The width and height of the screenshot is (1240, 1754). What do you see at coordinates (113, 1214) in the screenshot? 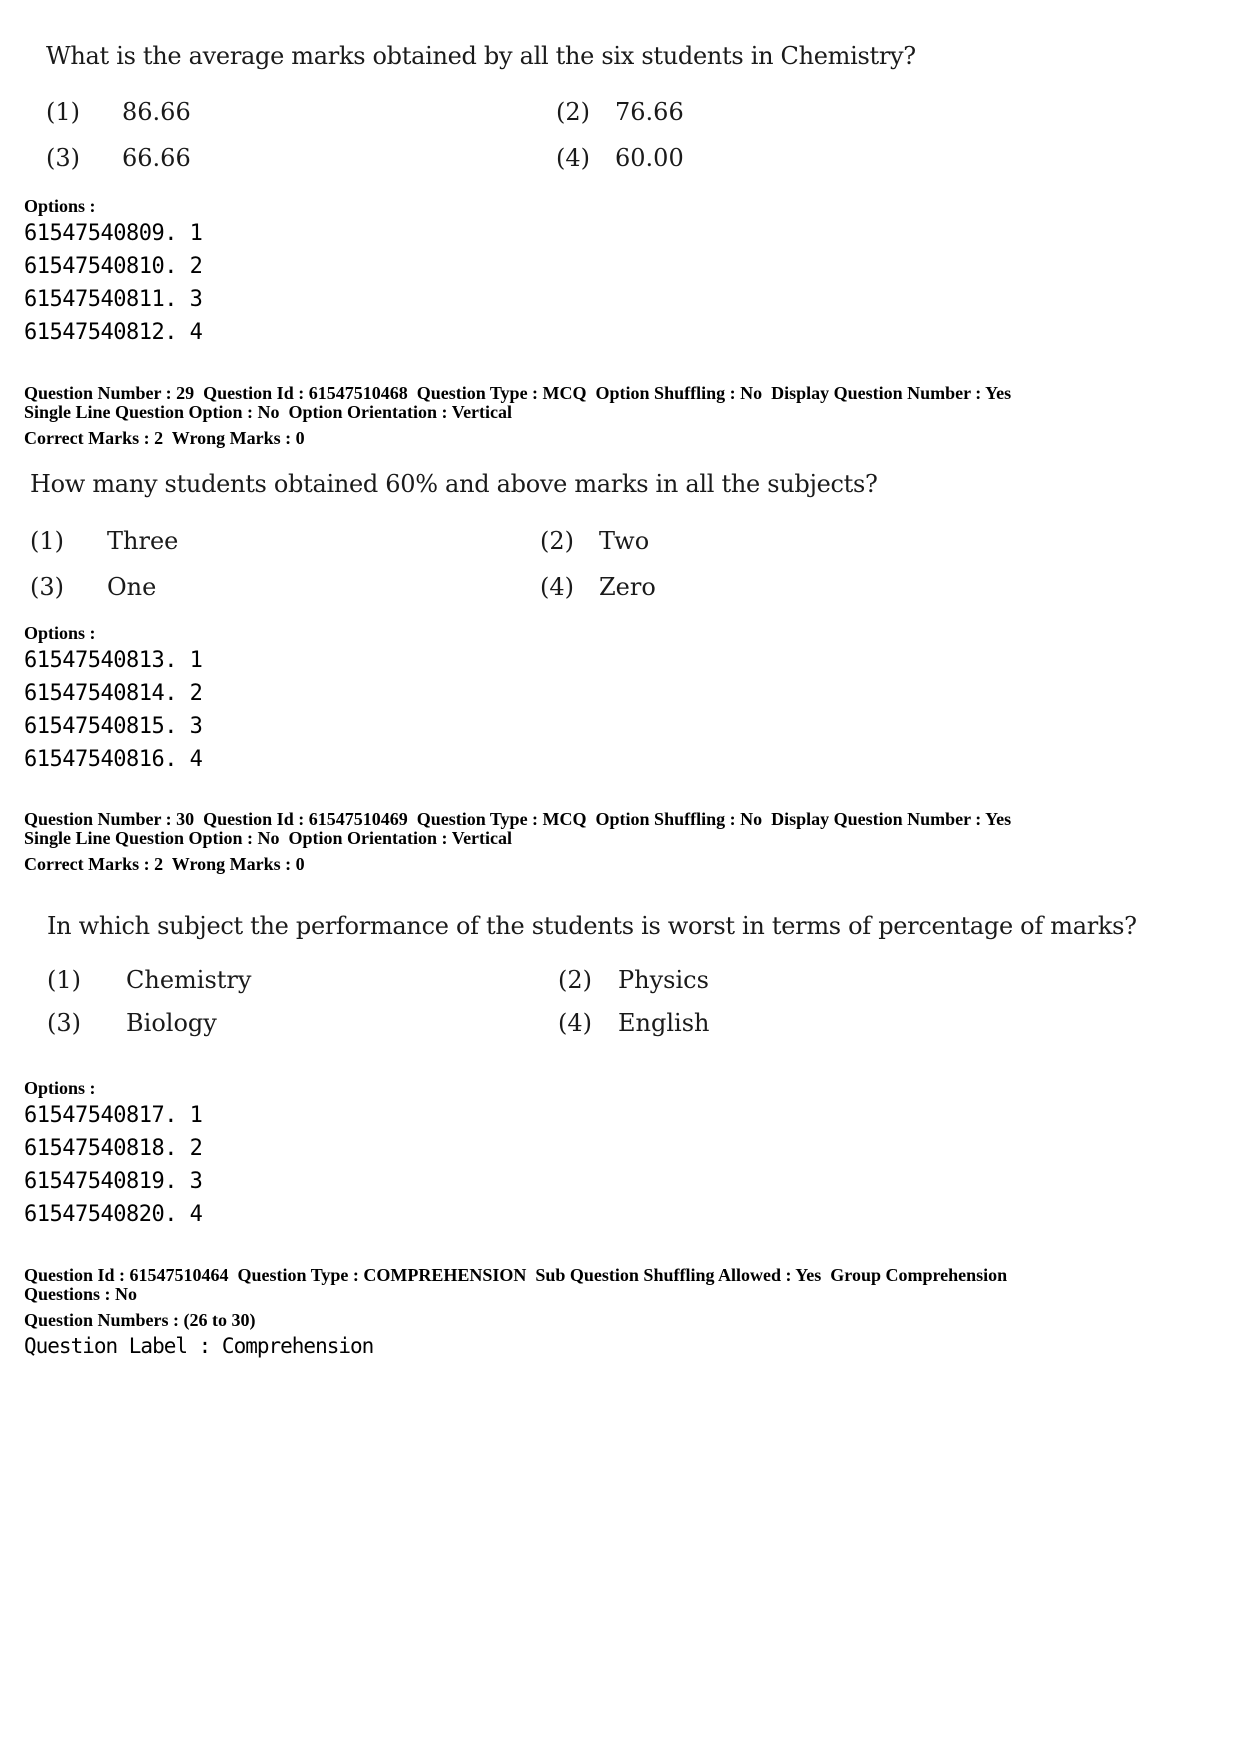
I see `option-id: 61547540820. 4` at bounding box center [113, 1214].